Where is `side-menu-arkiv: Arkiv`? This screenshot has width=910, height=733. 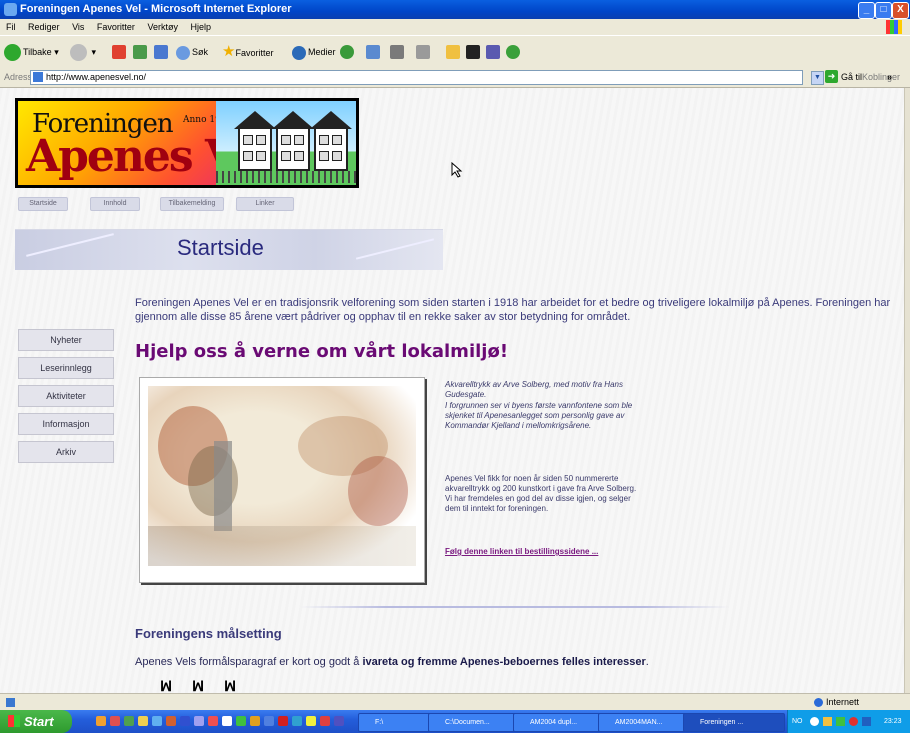 side-menu-arkiv: Arkiv is located at coordinates (66, 452).